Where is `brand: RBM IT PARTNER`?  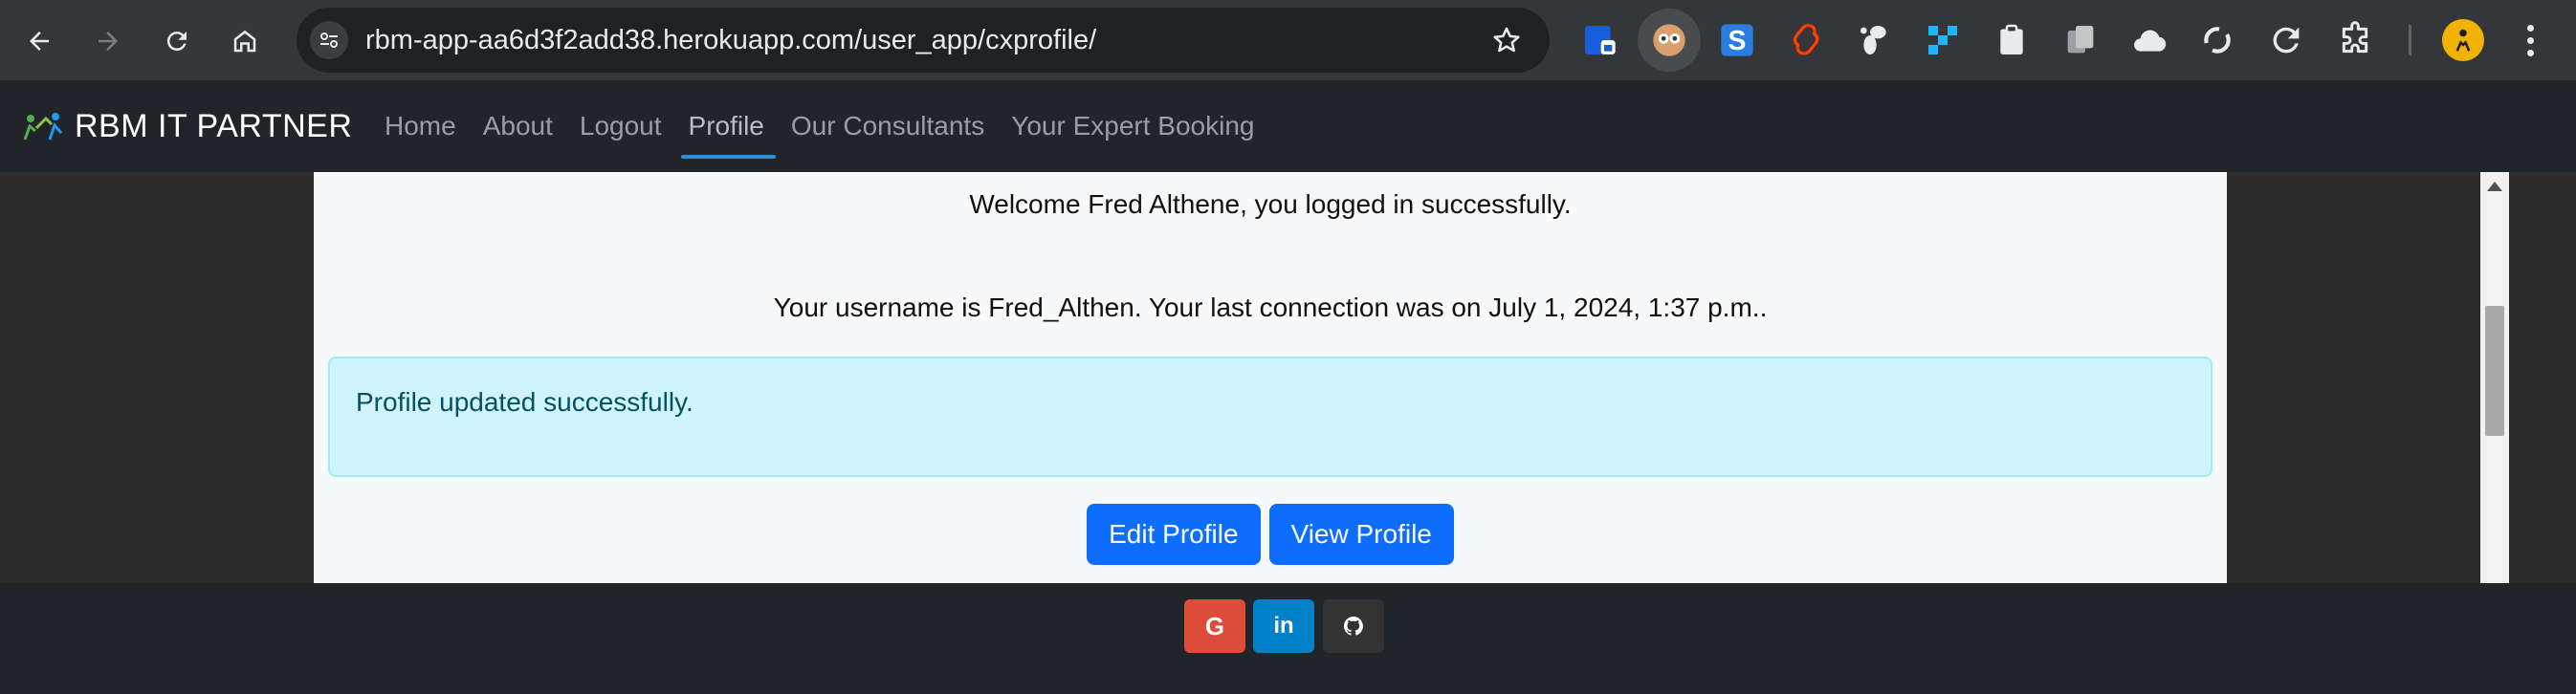
brand: RBM IT PARTNER is located at coordinates (186, 126).